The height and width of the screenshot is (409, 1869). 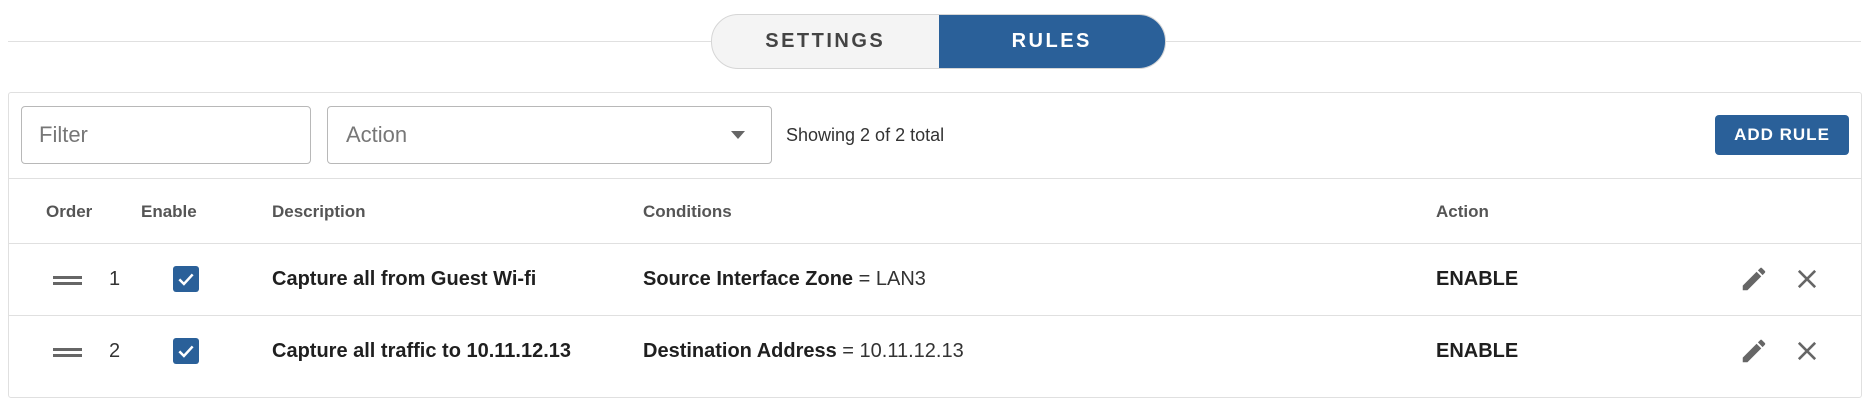 What do you see at coordinates (687, 211) in the screenshot?
I see `header-conditions: Conditions` at bounding box center [687, 211].